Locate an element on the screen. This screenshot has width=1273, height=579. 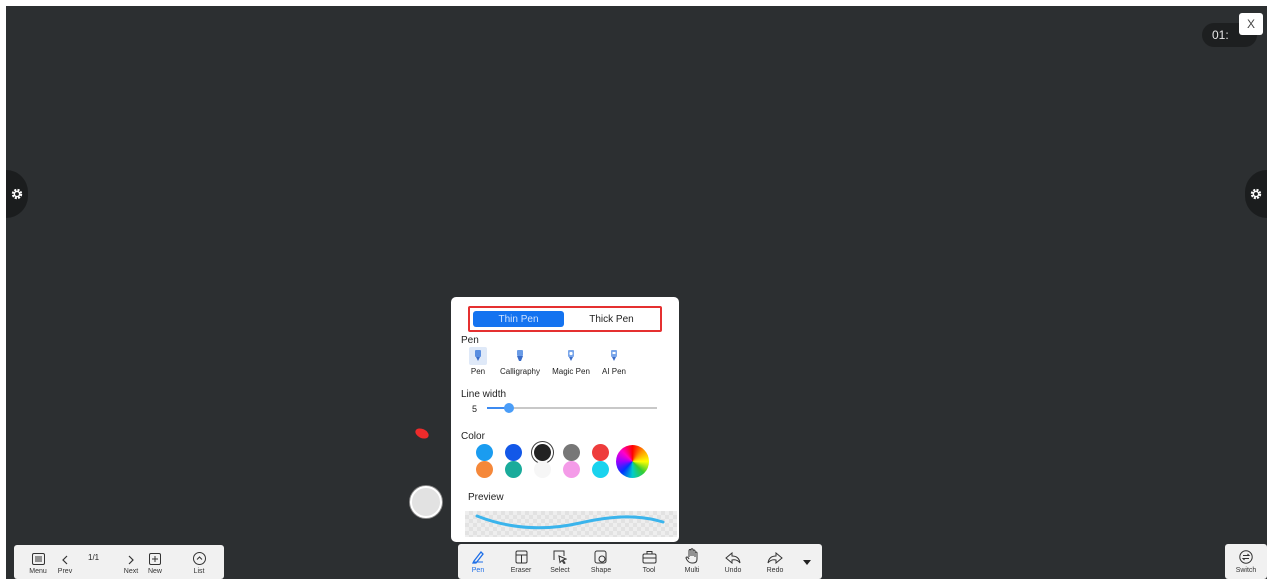
pen-type-magic-pen: Magic Pen is located at coordinates (571, 361).